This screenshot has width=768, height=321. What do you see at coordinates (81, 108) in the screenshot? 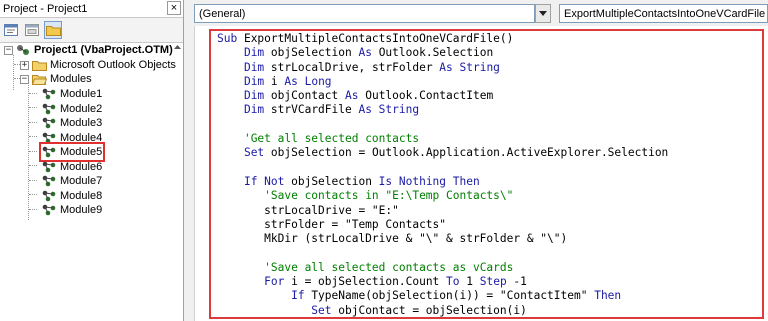
I see `tree-node-label: Module2` at bounding box center [81, 108].